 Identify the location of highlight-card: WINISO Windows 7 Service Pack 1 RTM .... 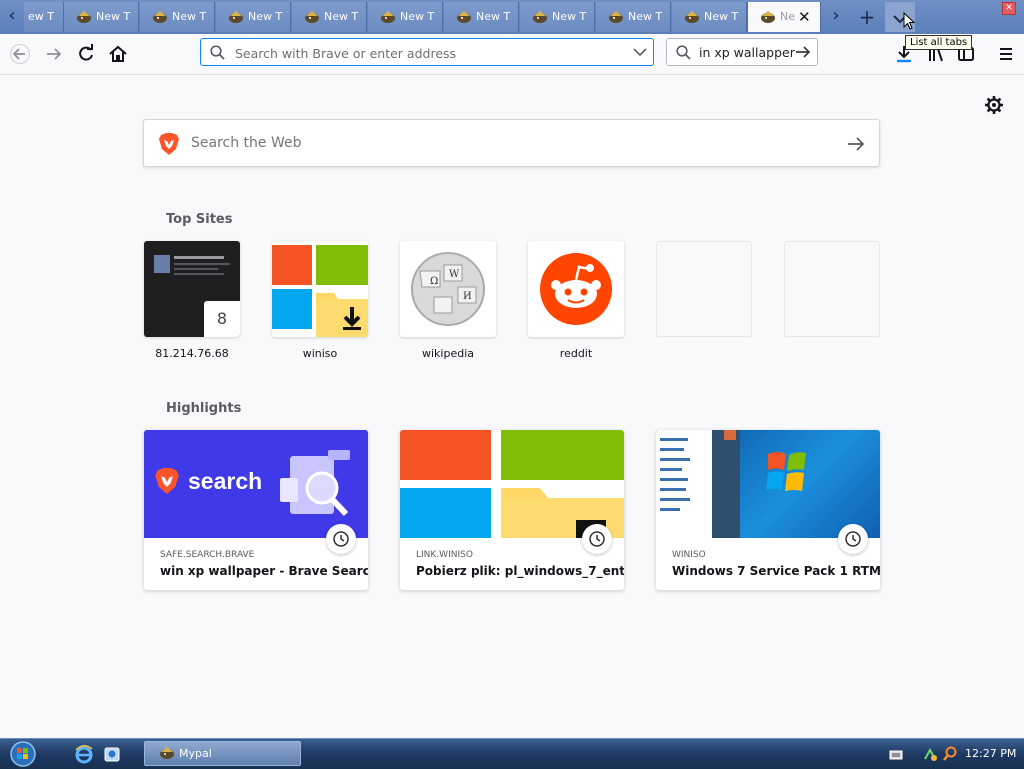
(768, 510).